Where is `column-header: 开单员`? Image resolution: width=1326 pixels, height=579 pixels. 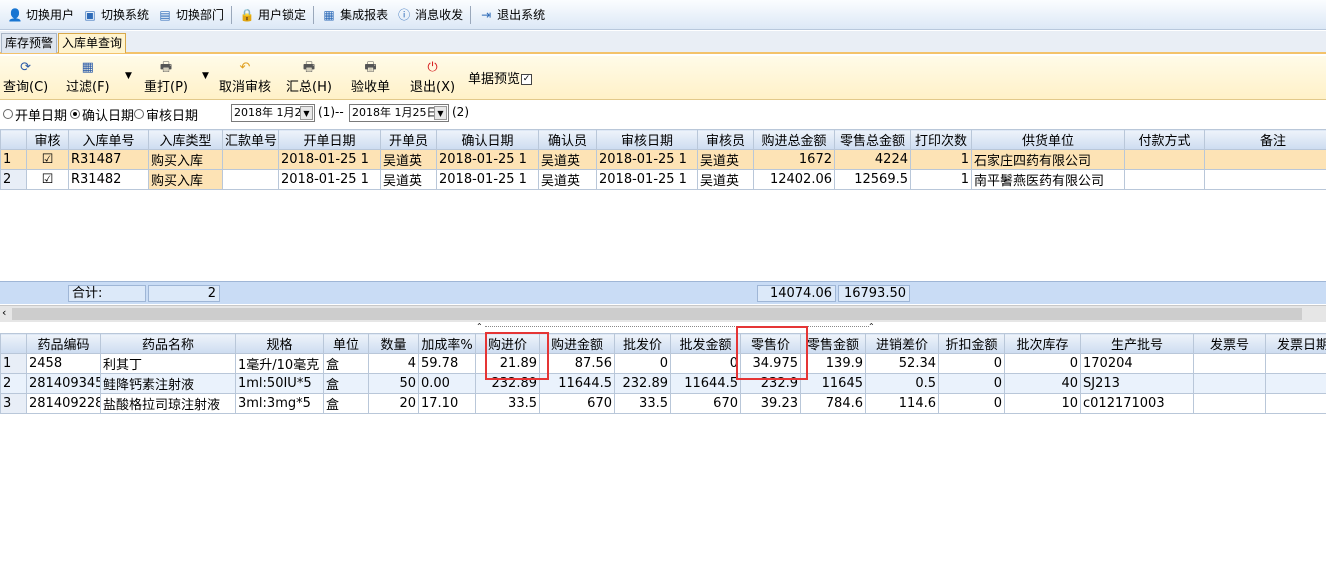 column-header: 开单员 is located at coordinates (408, 139).